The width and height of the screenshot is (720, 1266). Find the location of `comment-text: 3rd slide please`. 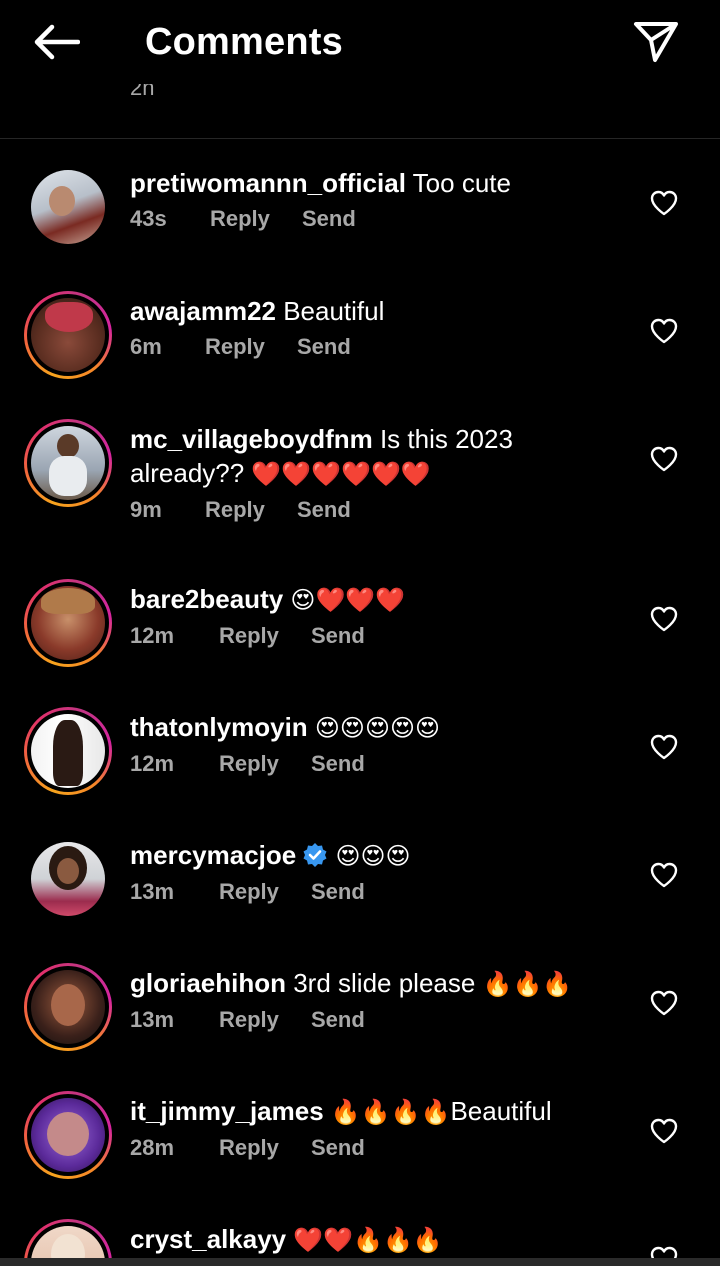

comment-text: 3rd slide please is located at coordinates (384, 983).